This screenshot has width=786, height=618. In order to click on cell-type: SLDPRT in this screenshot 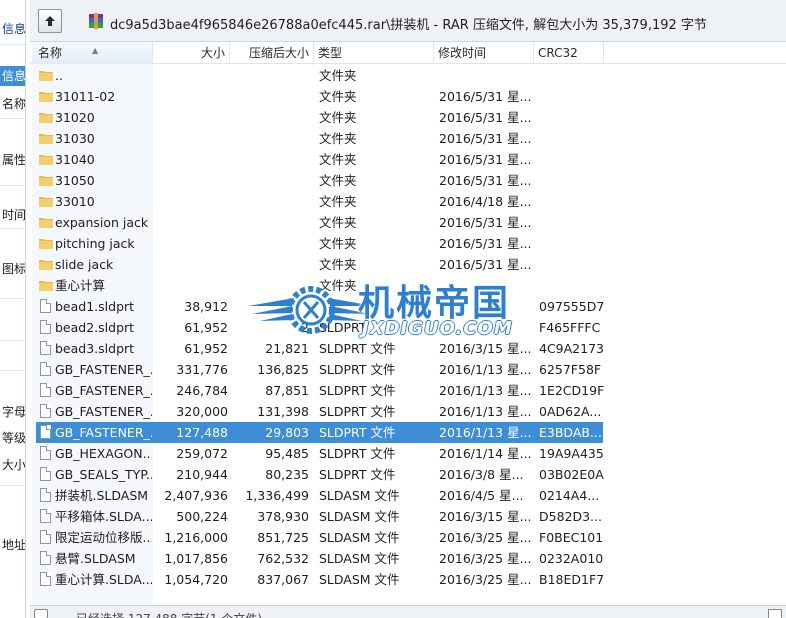, I will do `click(343, 327)`.